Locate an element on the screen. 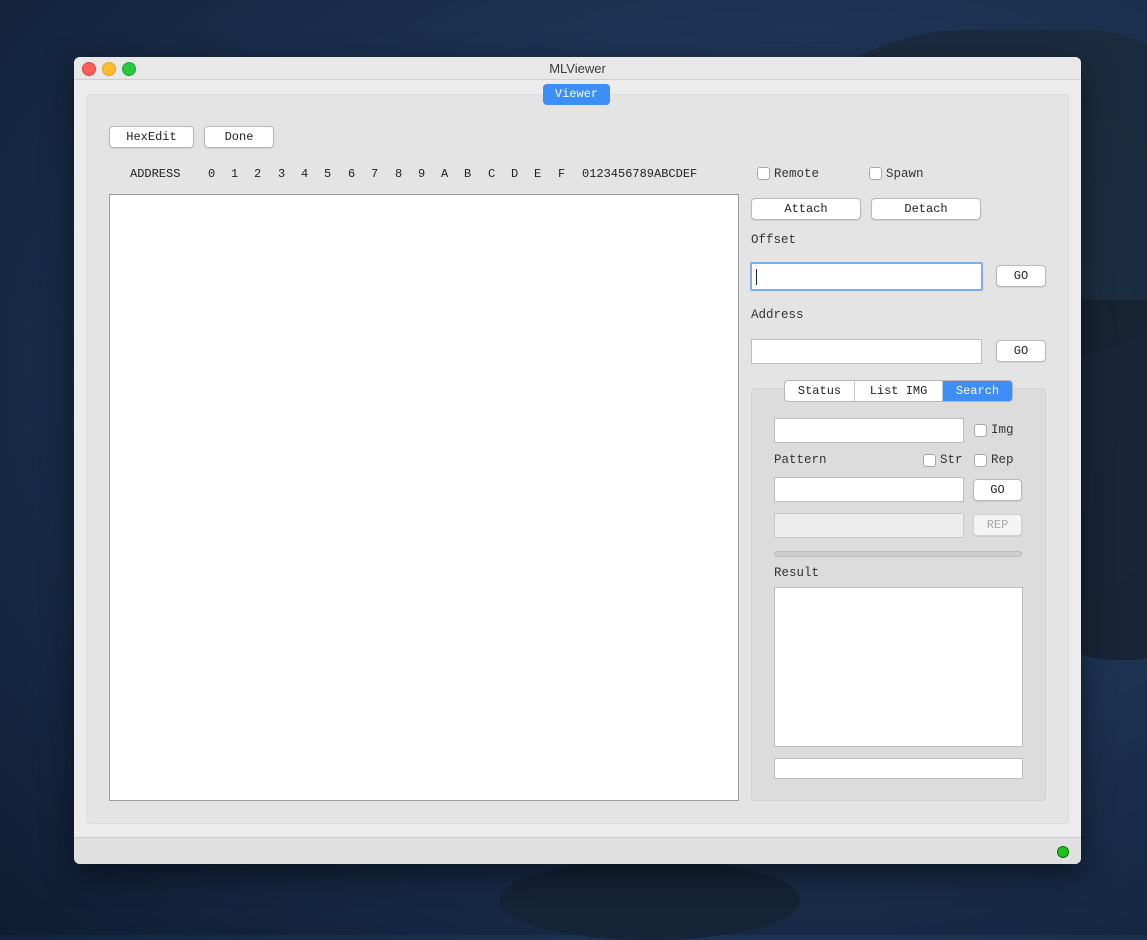 This screenshot has height=940, width=1147. tab-search: Search is located at coordinates (977, 391).